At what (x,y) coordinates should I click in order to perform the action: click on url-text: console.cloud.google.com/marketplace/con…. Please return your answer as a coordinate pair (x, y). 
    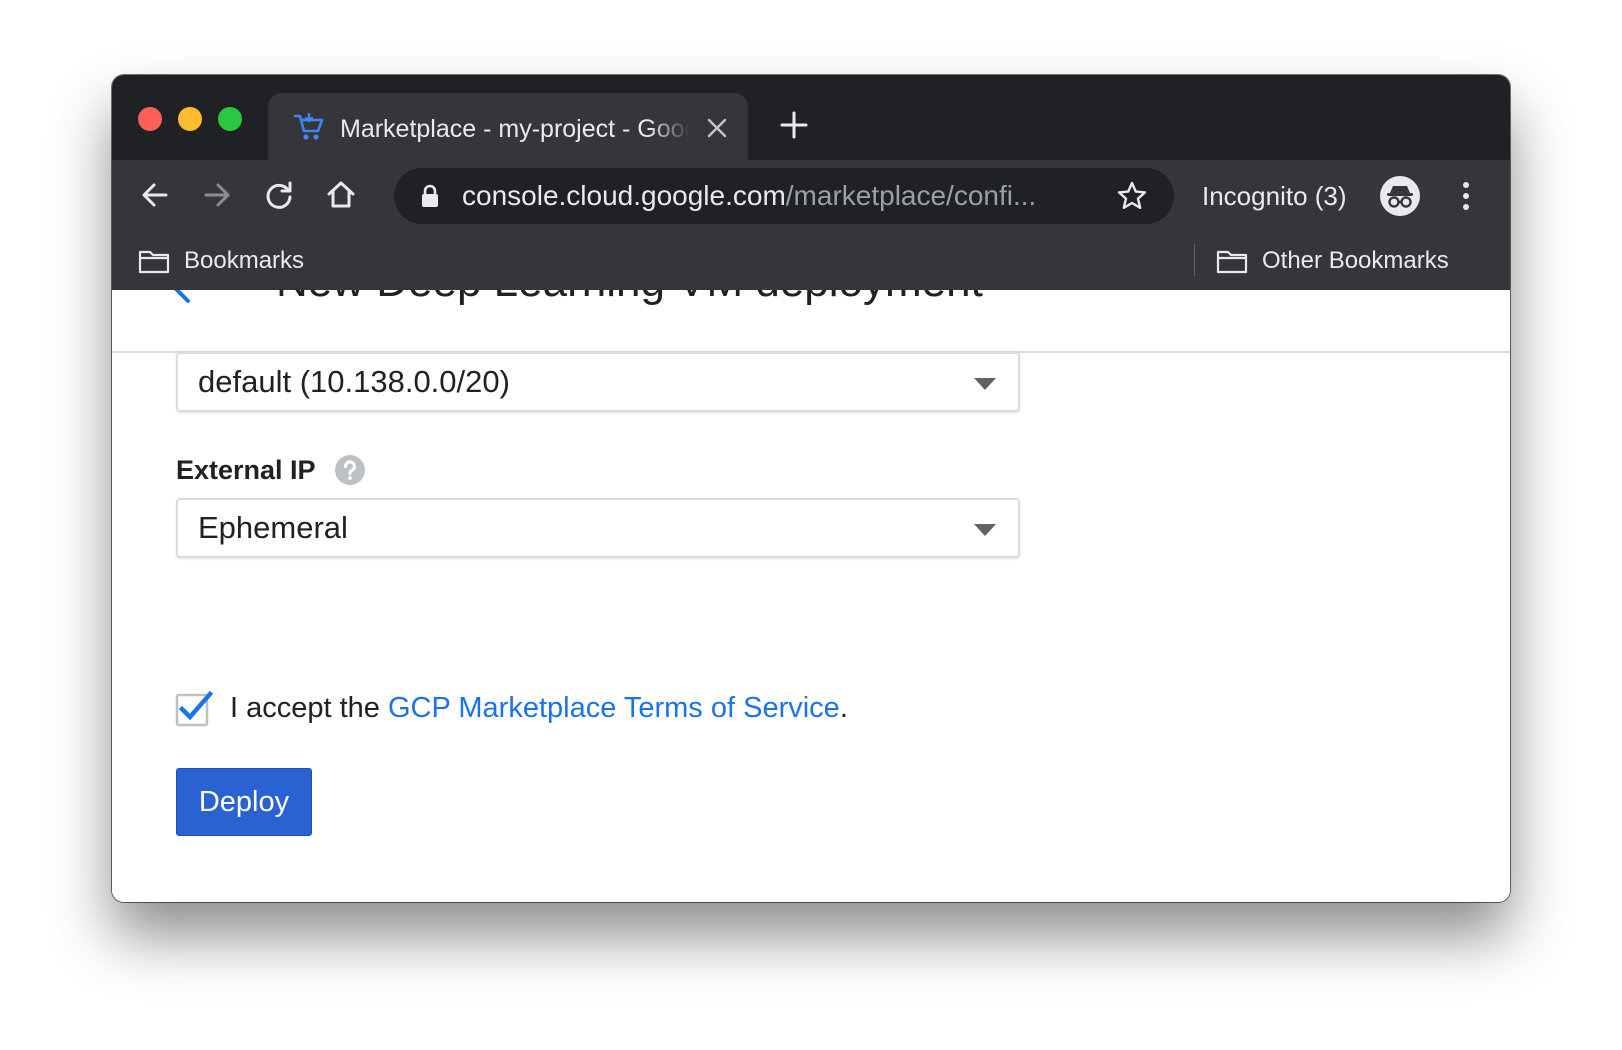
    Looking at the image, I should click on (749, 196).